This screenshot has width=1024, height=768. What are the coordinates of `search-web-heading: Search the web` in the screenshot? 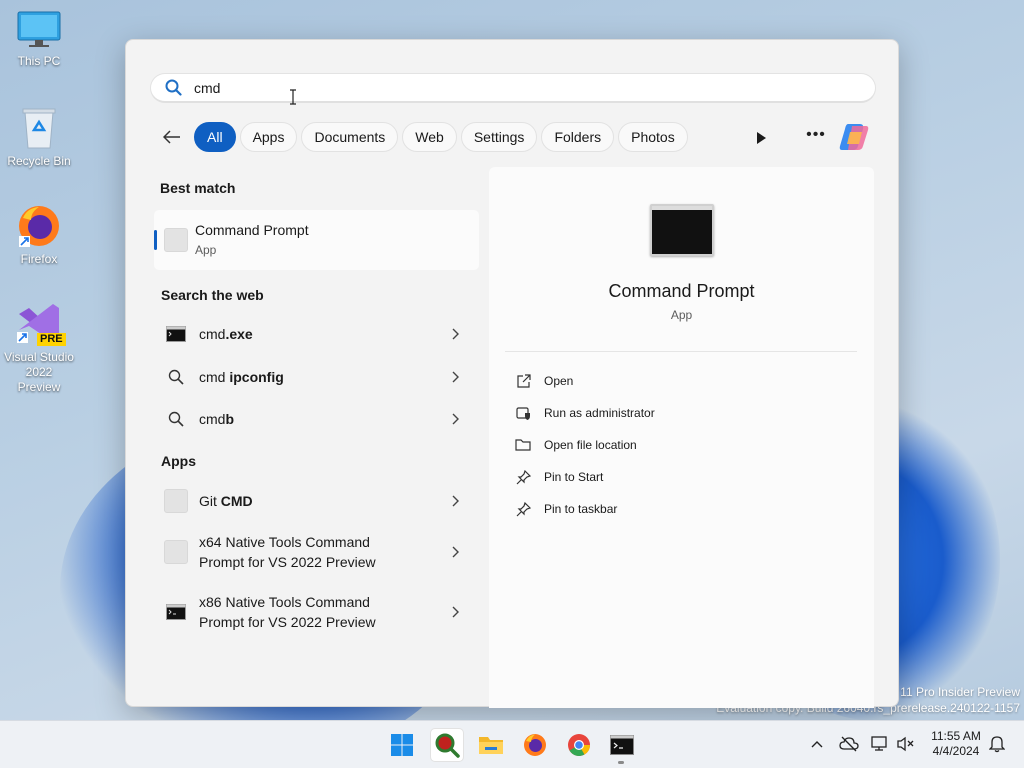 It's located at (212, 295).